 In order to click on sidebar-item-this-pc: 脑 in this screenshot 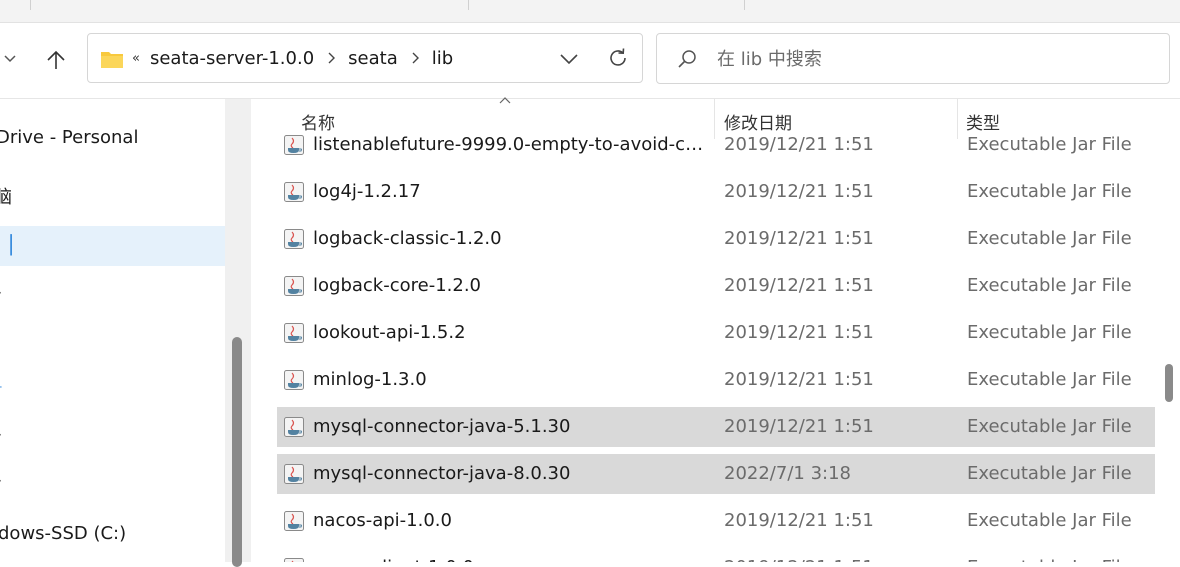, I will do `click(112, 198)`.